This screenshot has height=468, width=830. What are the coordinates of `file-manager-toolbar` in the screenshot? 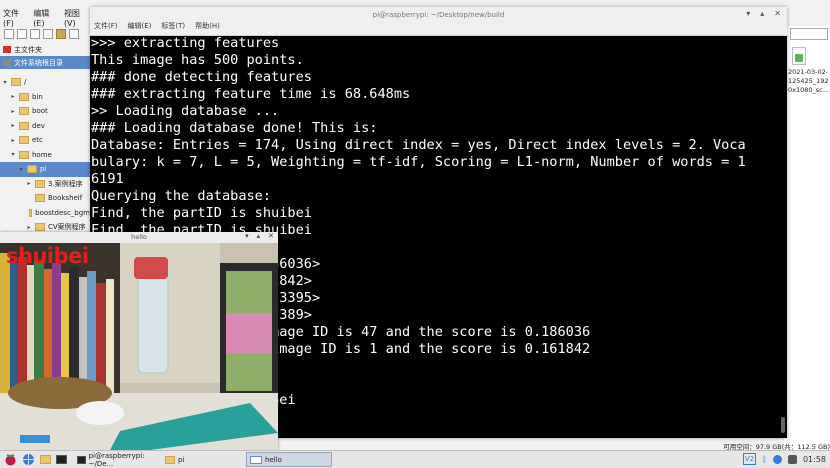 It's located at (52, 34).